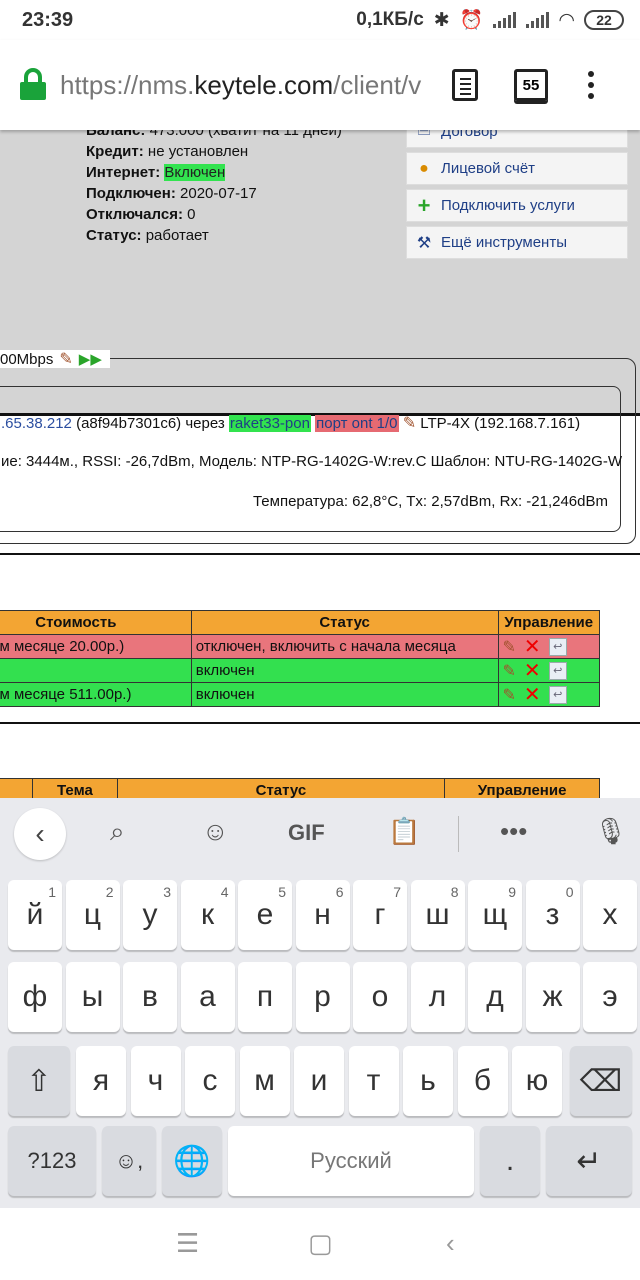 The width and height of the screenshot is (640, 1280). What do you see at coordinates (92, 997) in the screenshot?
I see `key-ы: ы` at bounding box center [92, 997].